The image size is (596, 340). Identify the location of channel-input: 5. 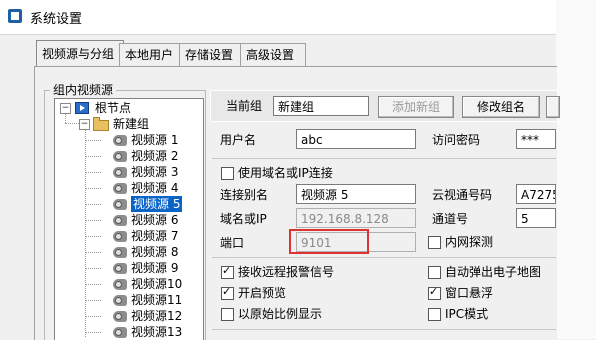
(536, 218).